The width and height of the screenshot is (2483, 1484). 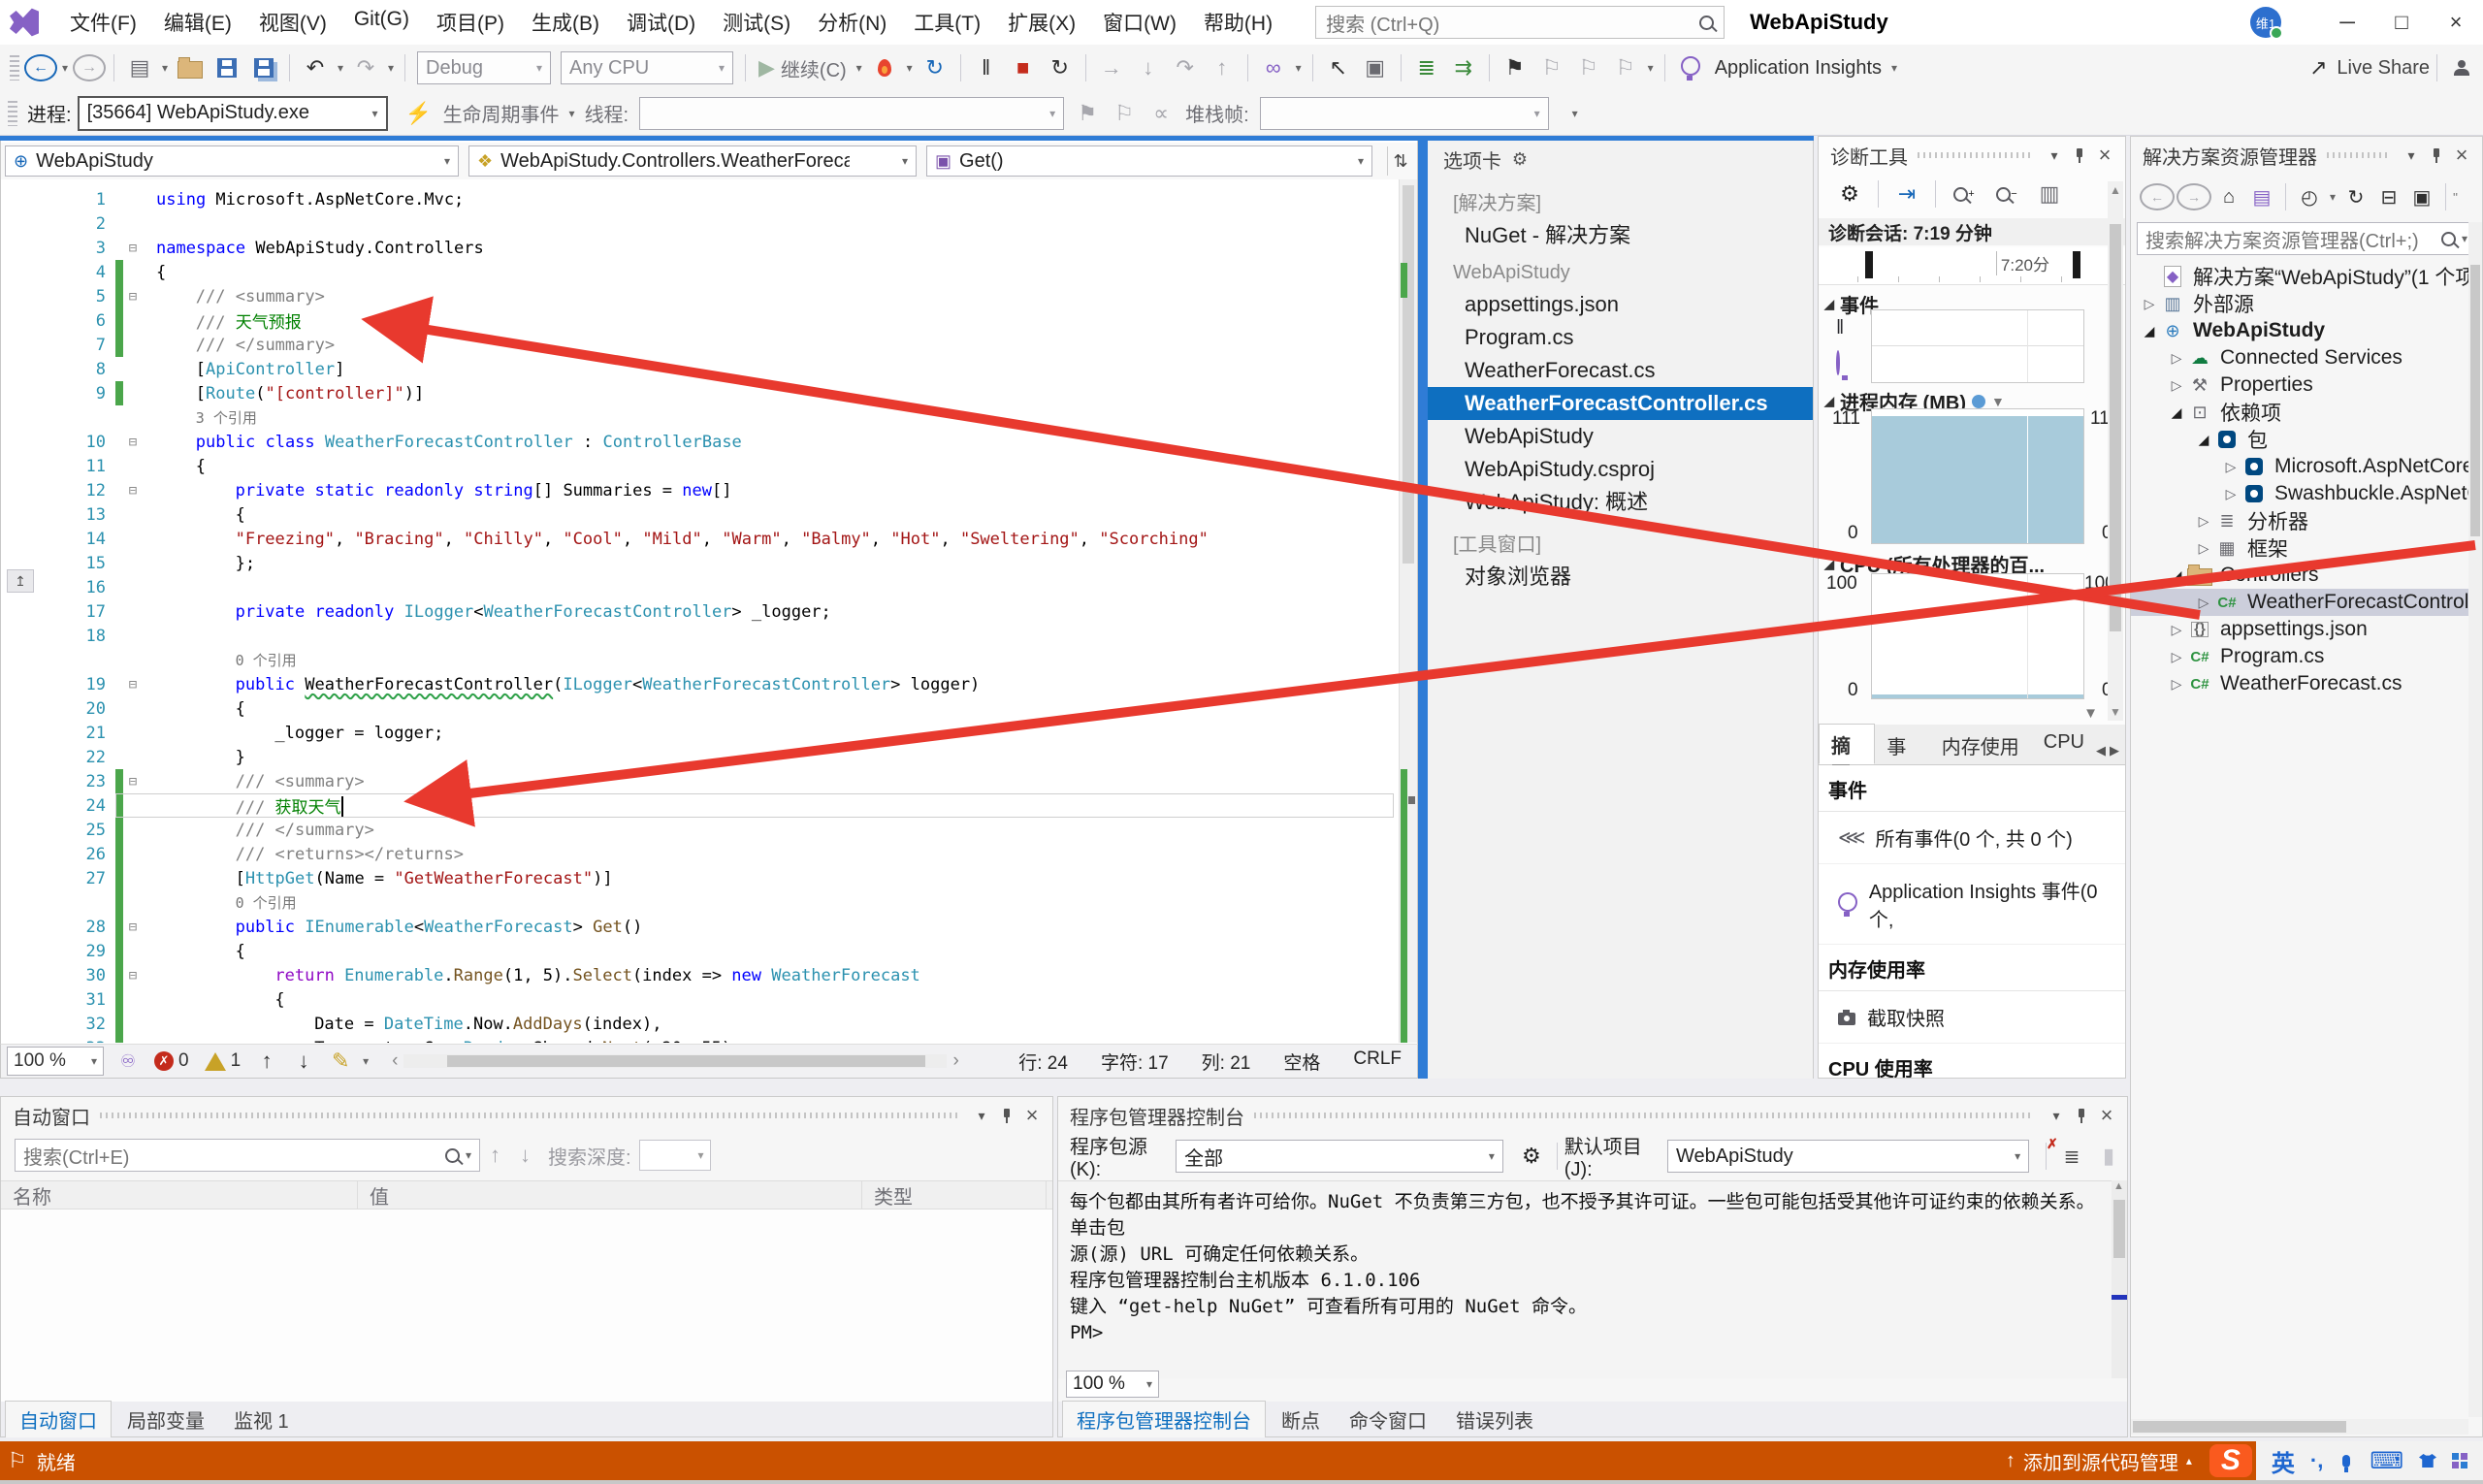 I want to click on error-count: ✗ 0, so click(x=171, y=1061).